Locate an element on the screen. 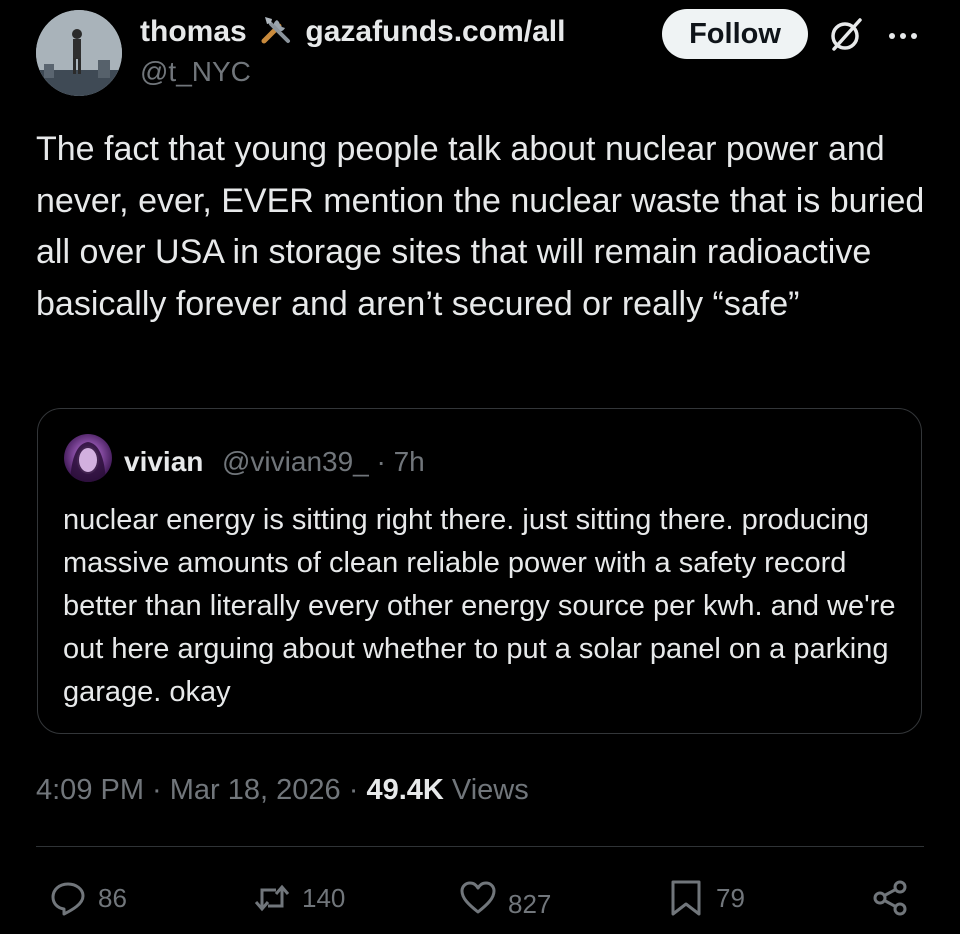 This screenshot has width=960, height=934. repost-icon is located at coordinates (272, 898).